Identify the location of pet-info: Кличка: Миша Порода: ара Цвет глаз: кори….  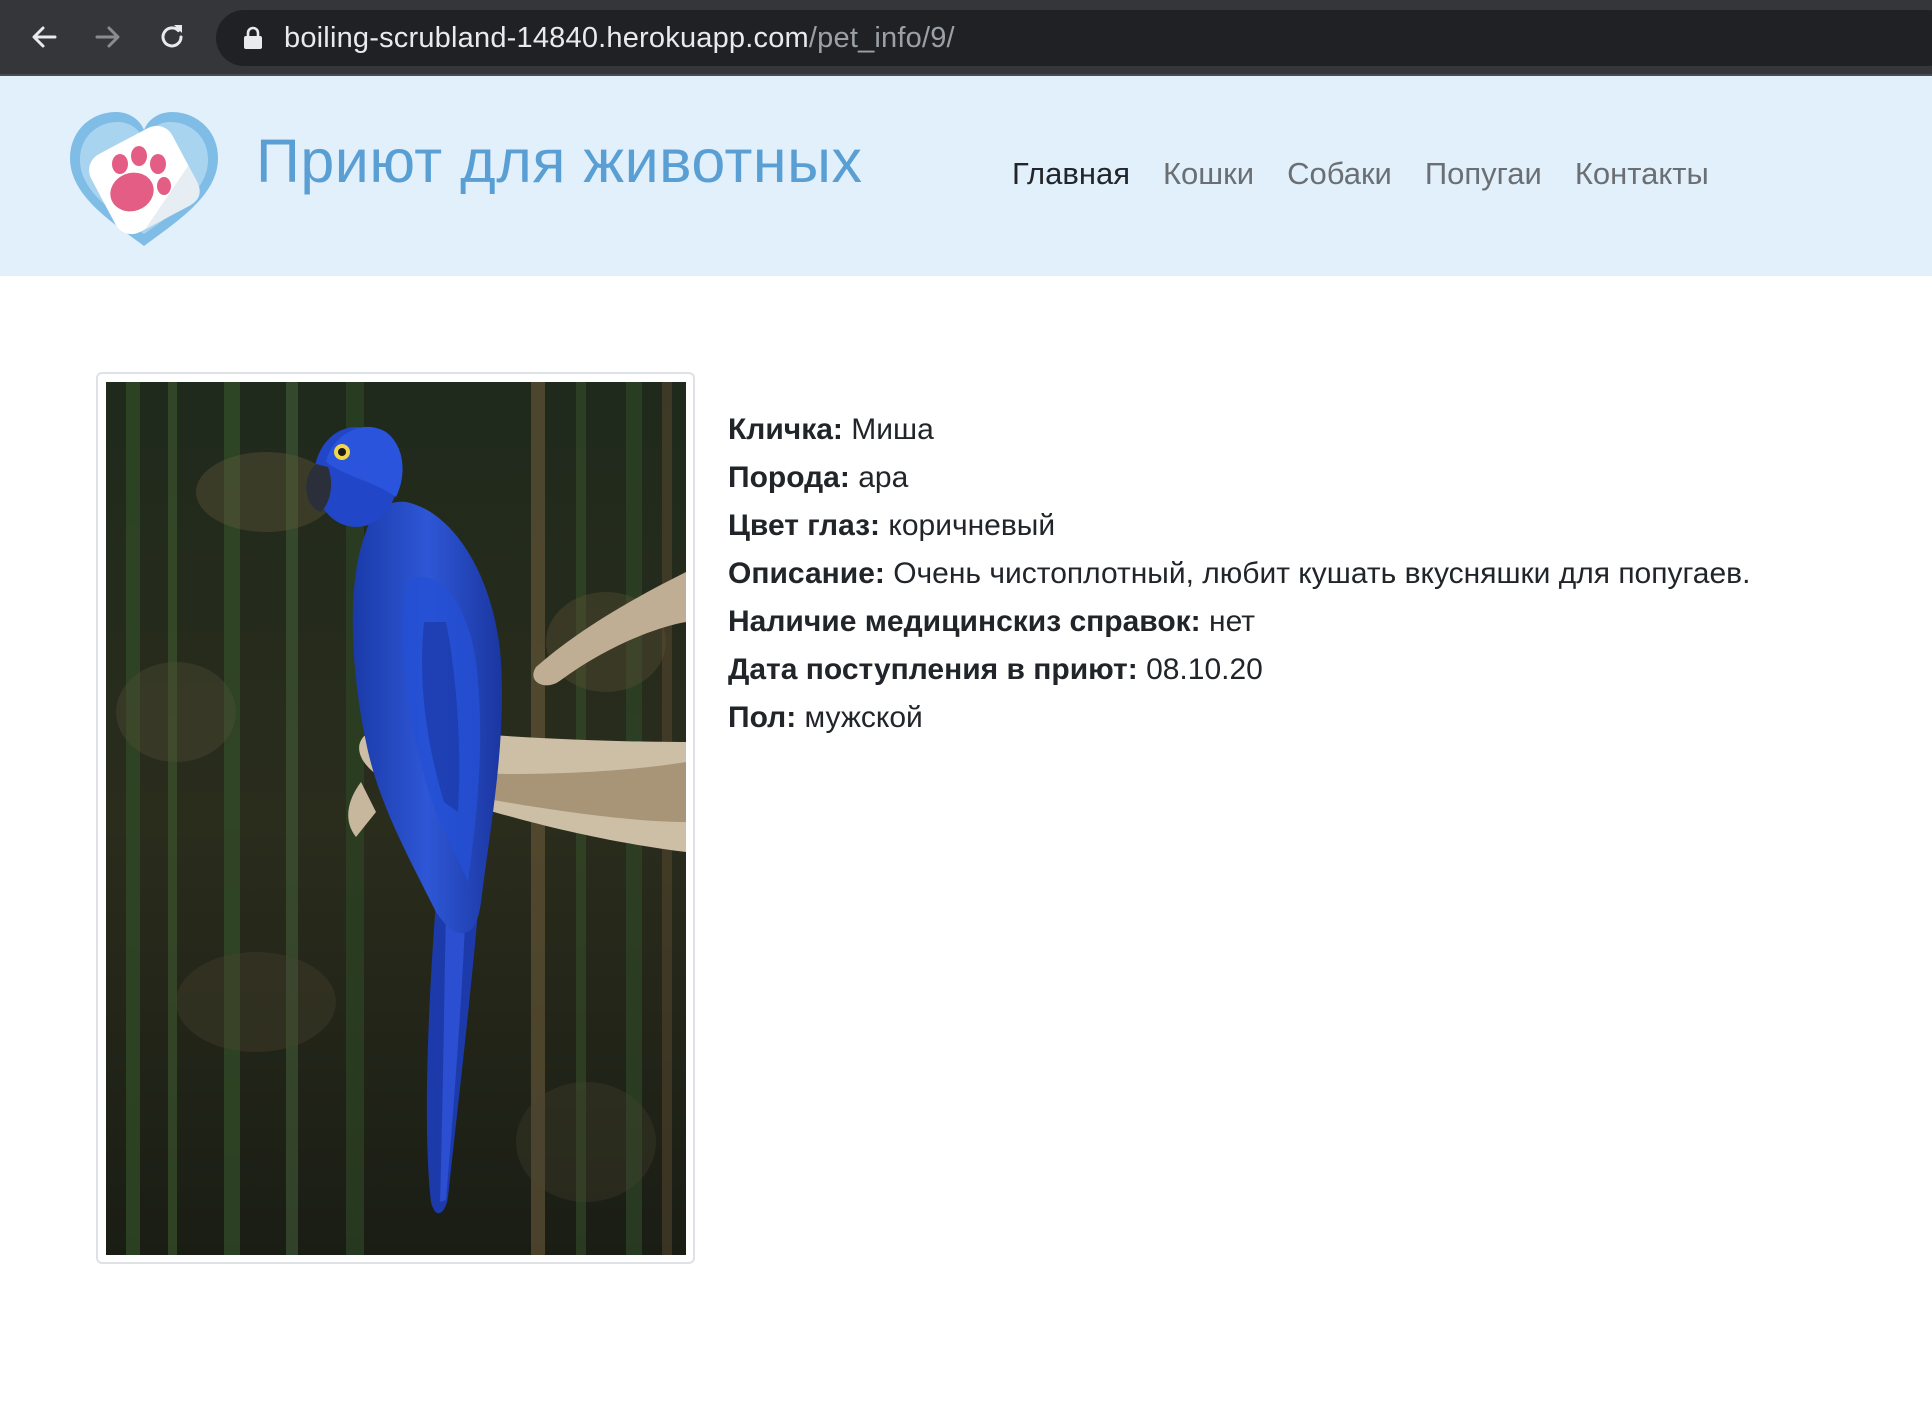
(1239, 574).